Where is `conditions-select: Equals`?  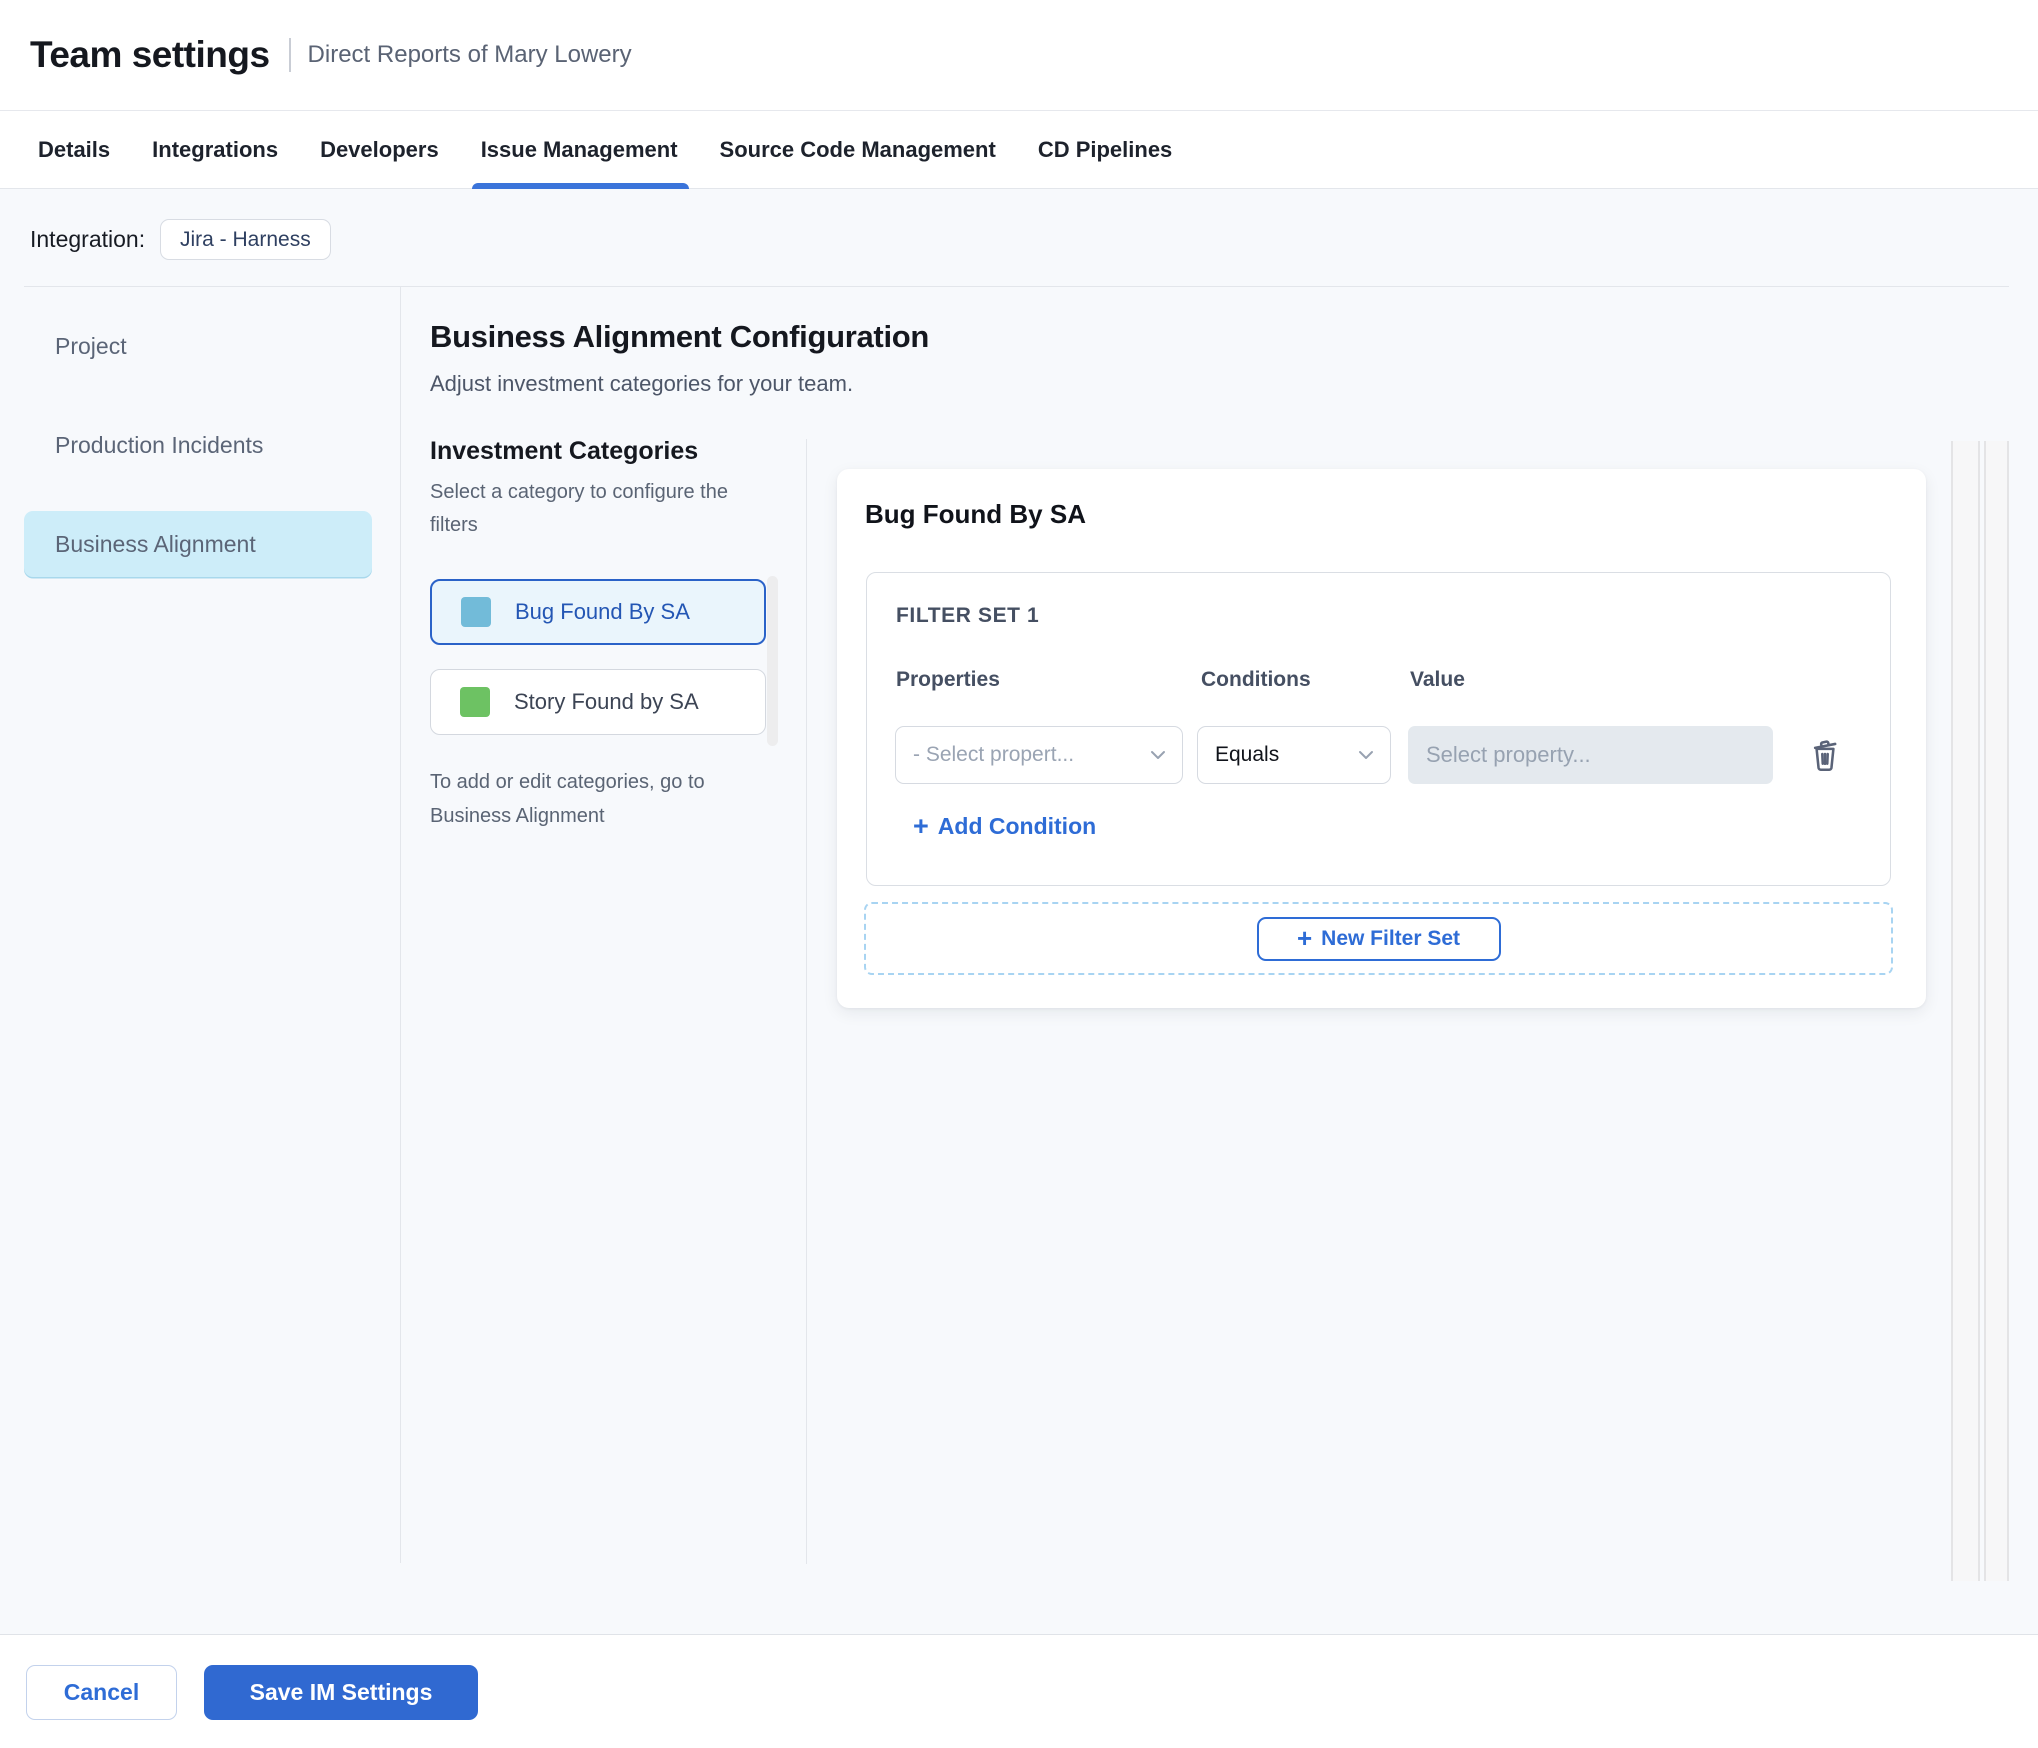 conditions-select: Equals is located at coordinates (1294, 755).